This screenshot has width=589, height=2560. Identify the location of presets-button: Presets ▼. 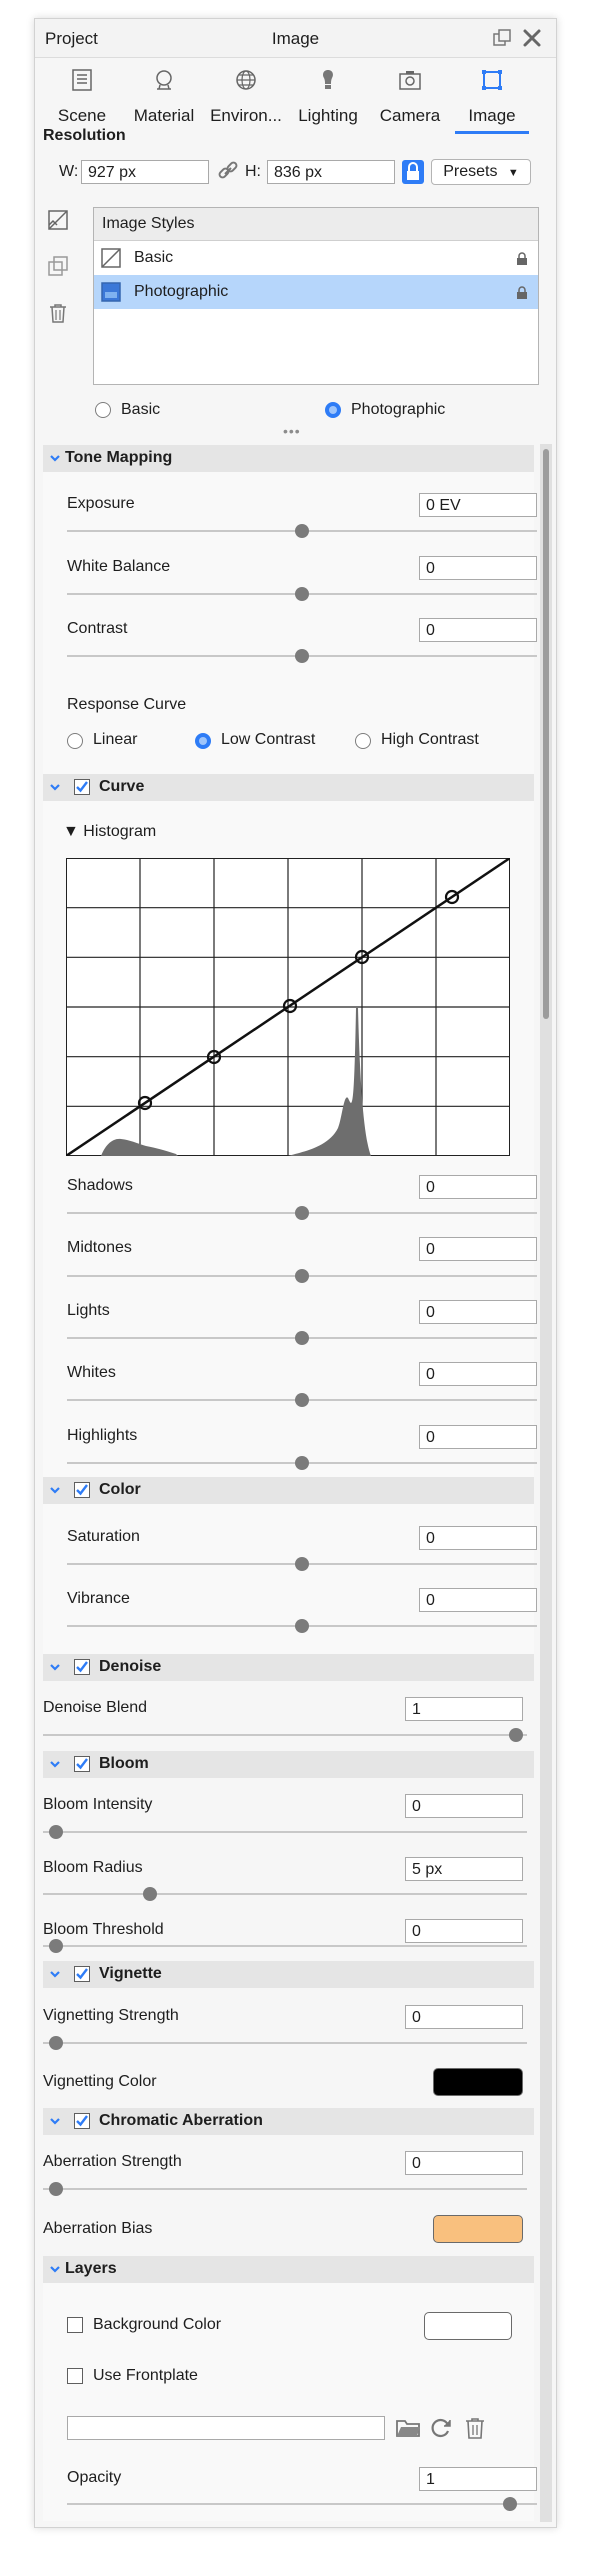
(481, 172).